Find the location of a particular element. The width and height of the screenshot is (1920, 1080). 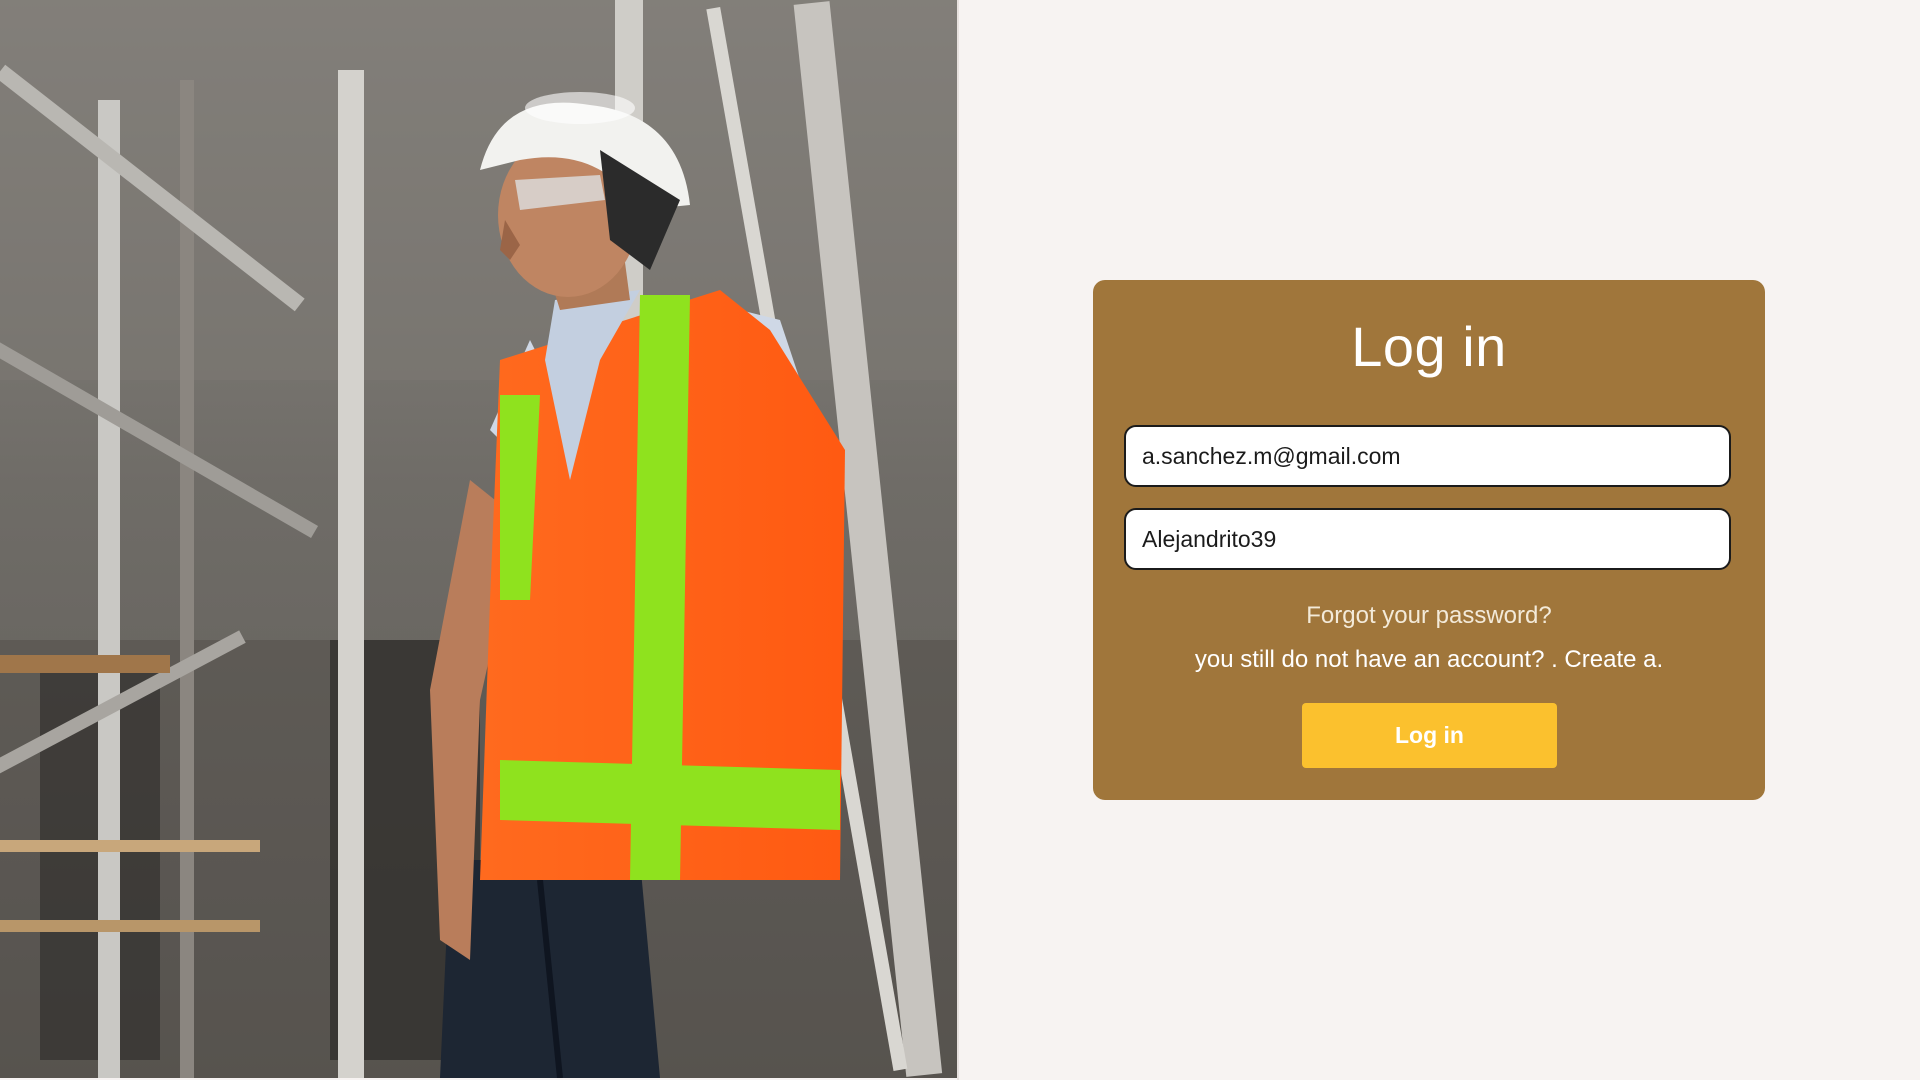

forgot-password-link: Forgot your password? is located at coordinates (1429, 616).